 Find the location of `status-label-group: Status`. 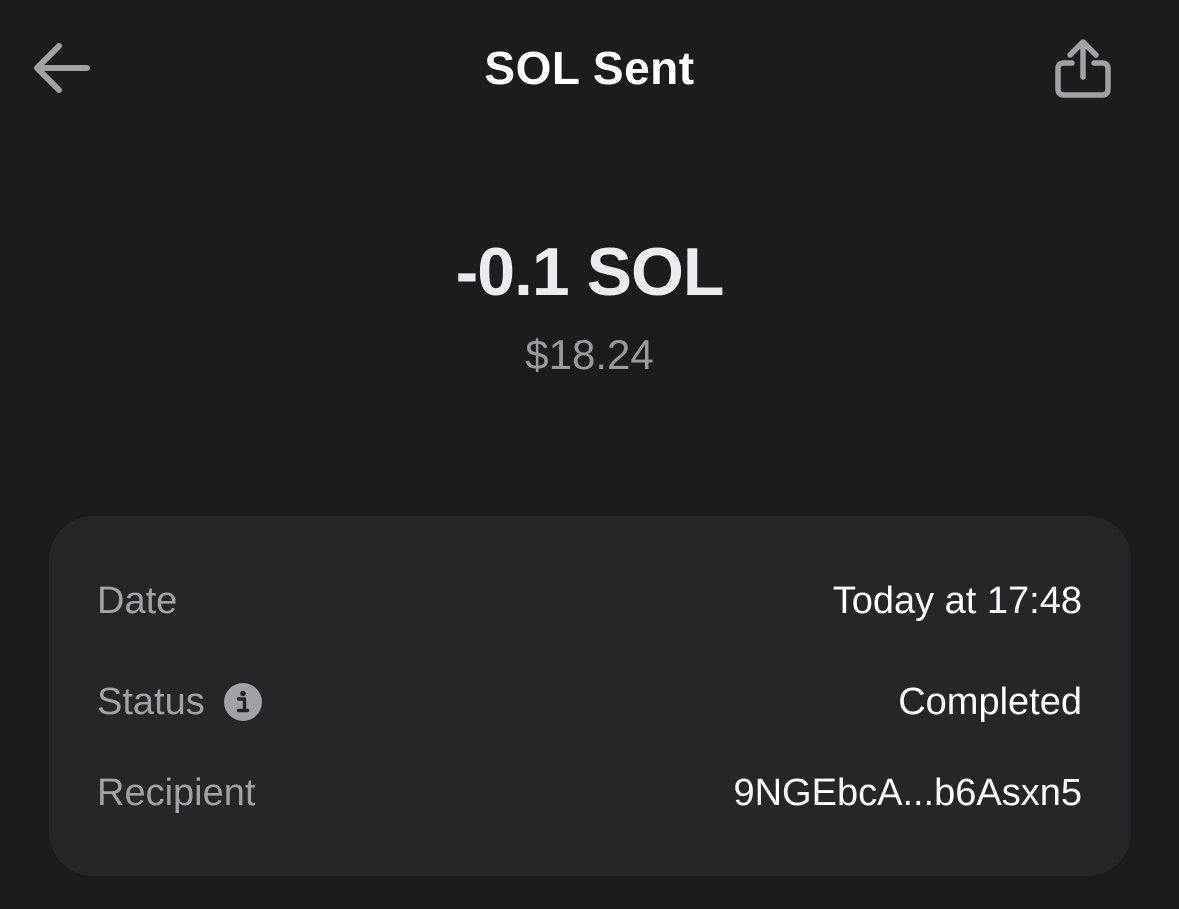

status-label-group: Status is located at coordinates (180, 702).